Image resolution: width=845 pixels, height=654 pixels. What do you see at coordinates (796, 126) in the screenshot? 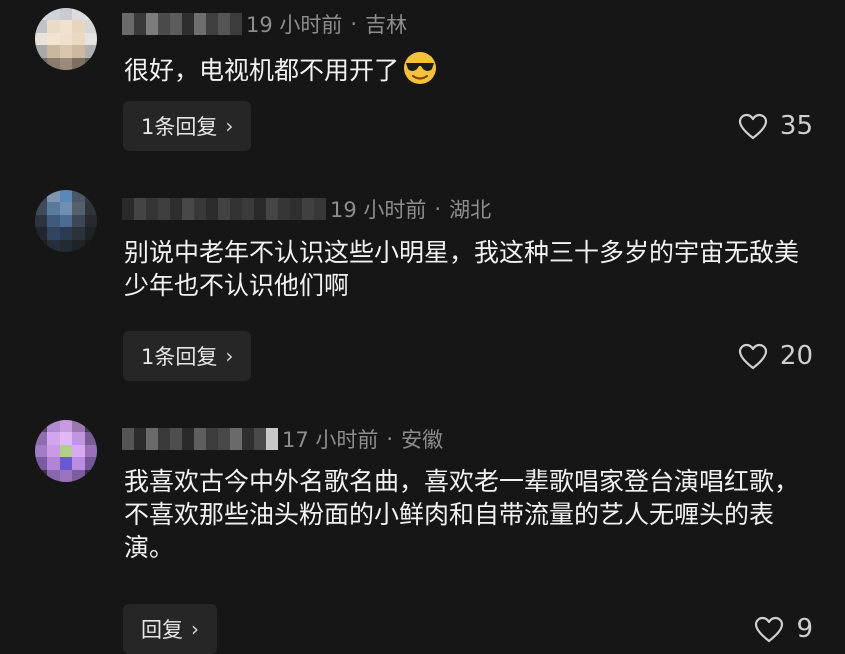
I see `like-count: 35` at bounding box center [796, 126].